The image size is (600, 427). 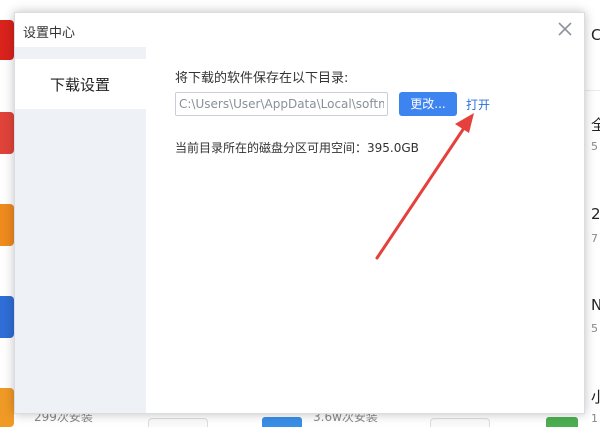 What do you see at coordinates (595, 35) in the screenshot?
I see `bg-app-name: C` at bounding box center [595, 35].